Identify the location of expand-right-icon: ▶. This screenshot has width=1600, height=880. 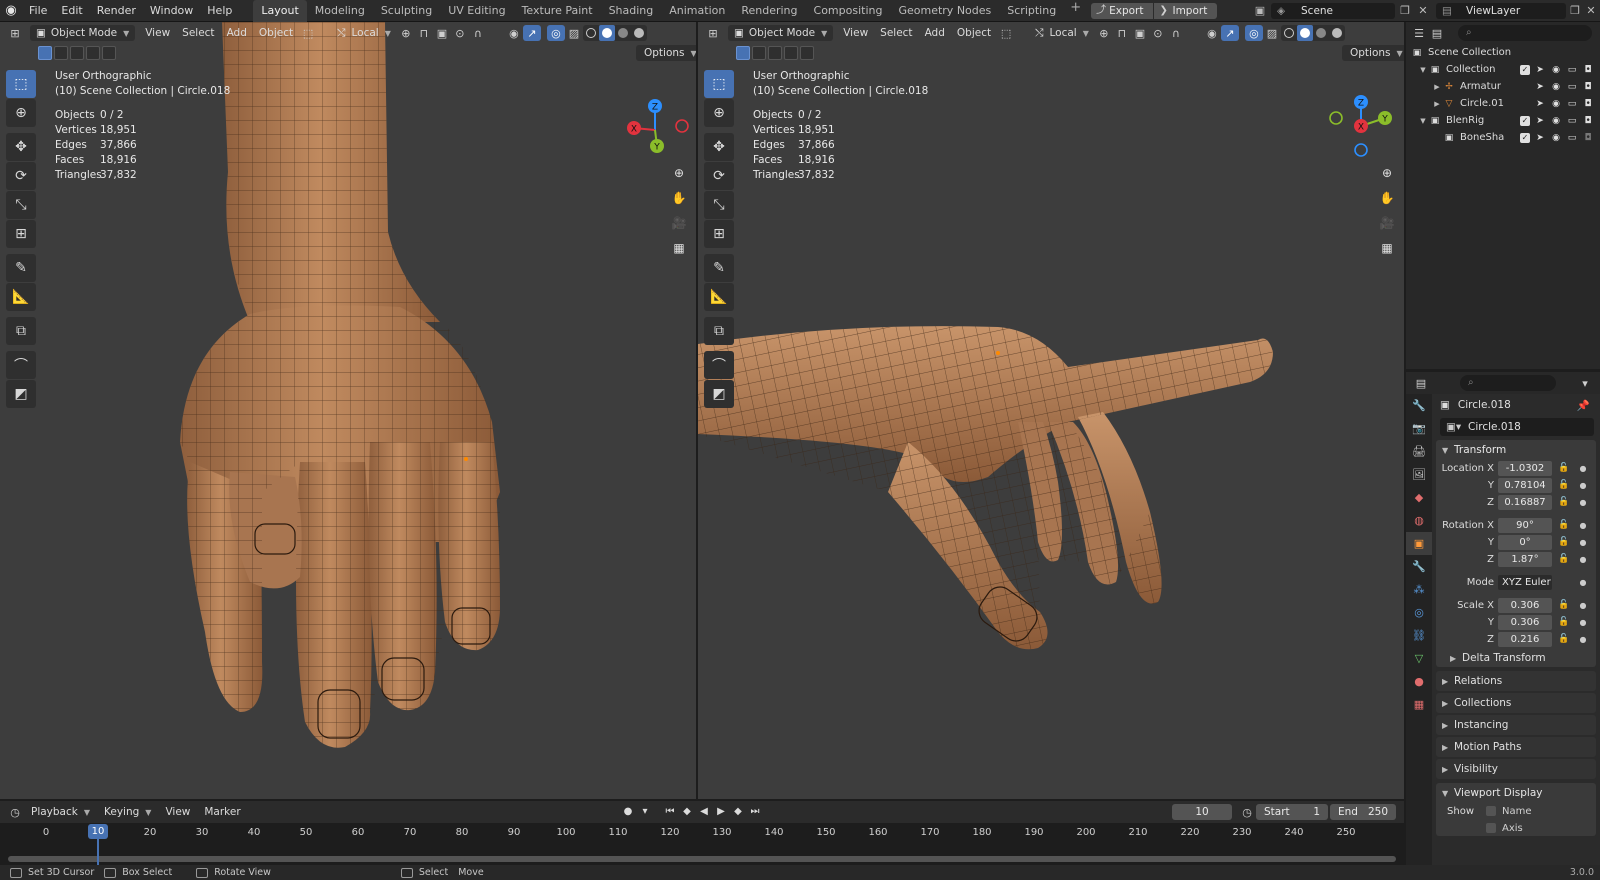
(1437, 104).